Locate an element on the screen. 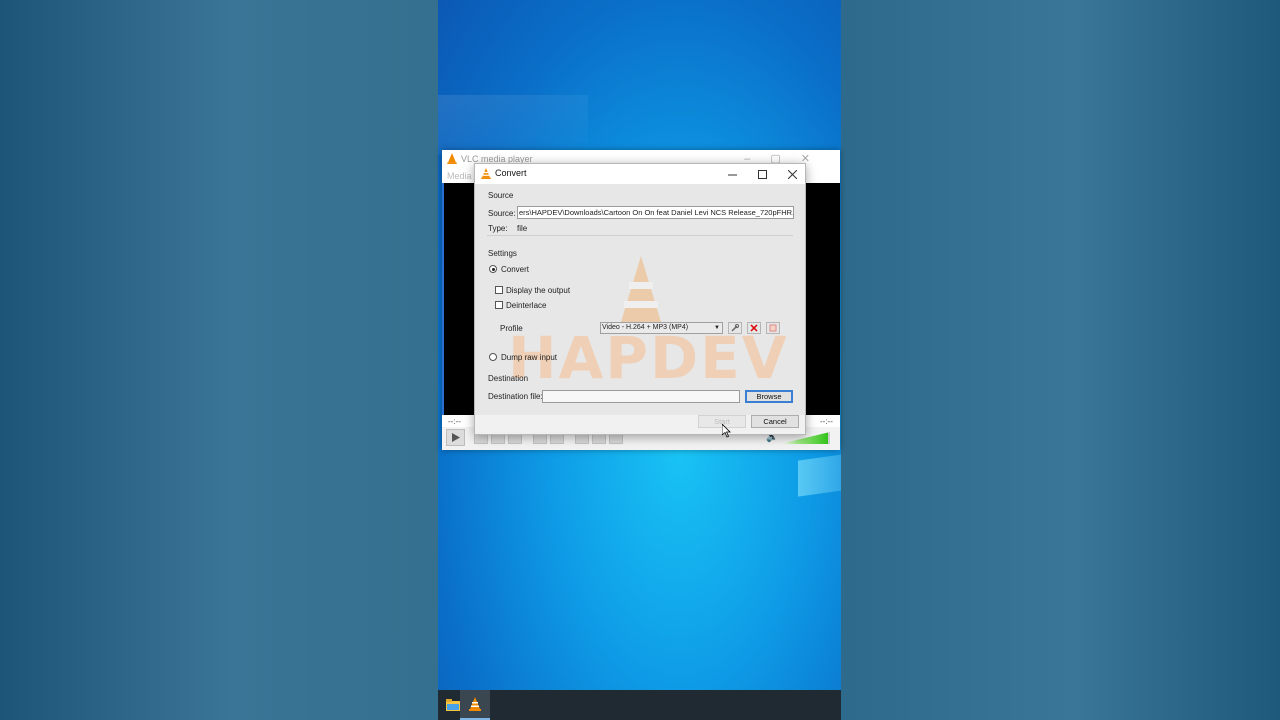 This screenshot has width=1280, height=720. maximize-icon is located at coordinates (762, 174).